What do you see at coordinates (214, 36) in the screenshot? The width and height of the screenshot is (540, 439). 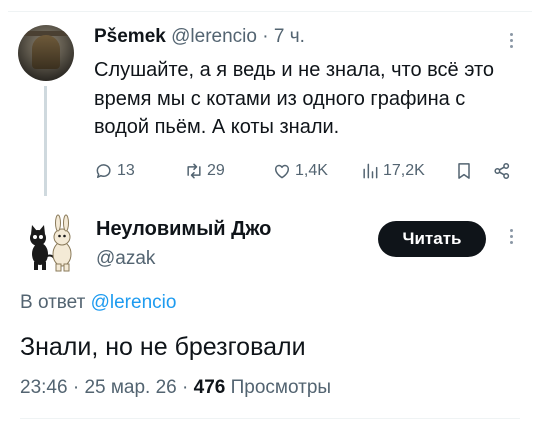 I see `handle: @lerencio` at bounding box center [214, 36].